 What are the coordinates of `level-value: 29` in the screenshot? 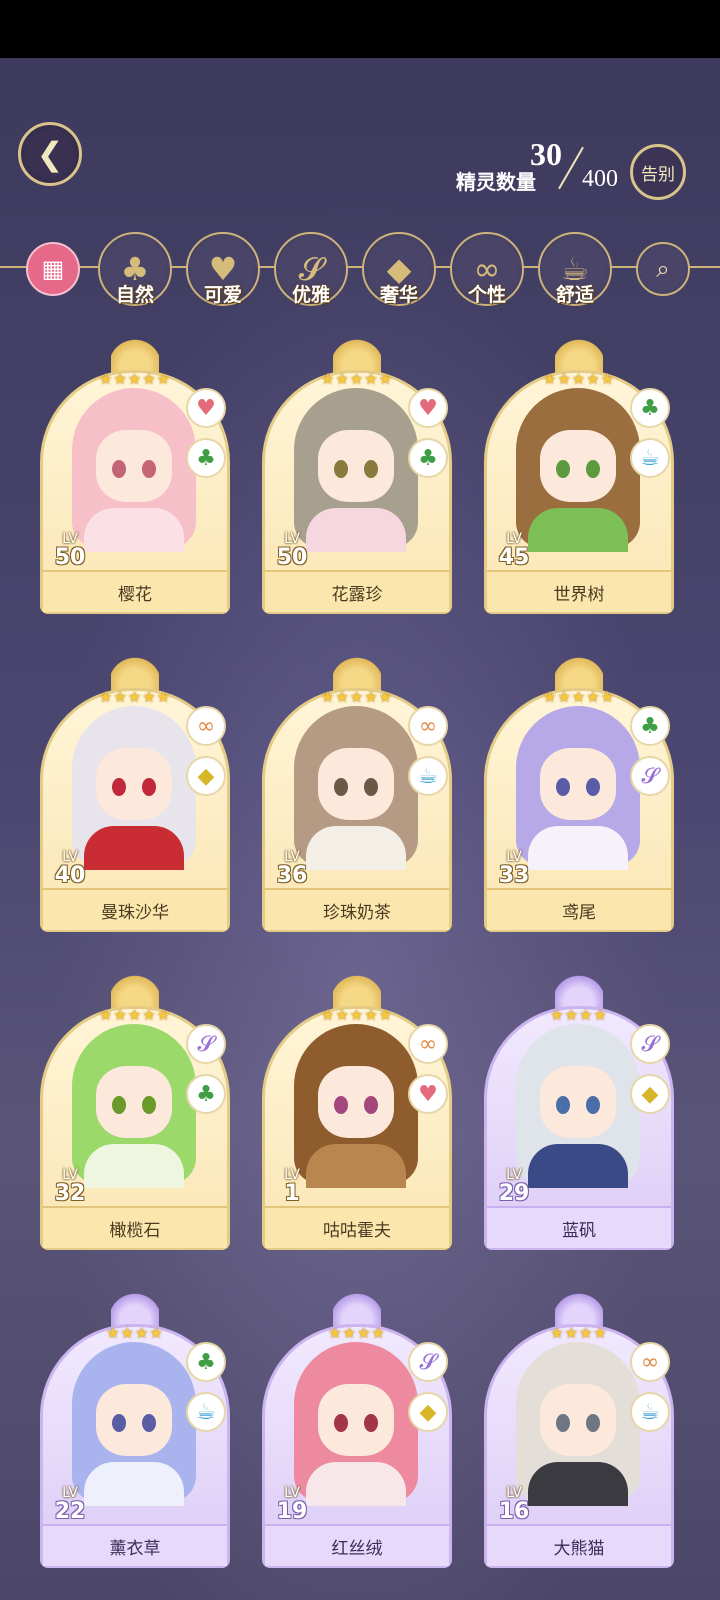 It's located at (514, 1193).